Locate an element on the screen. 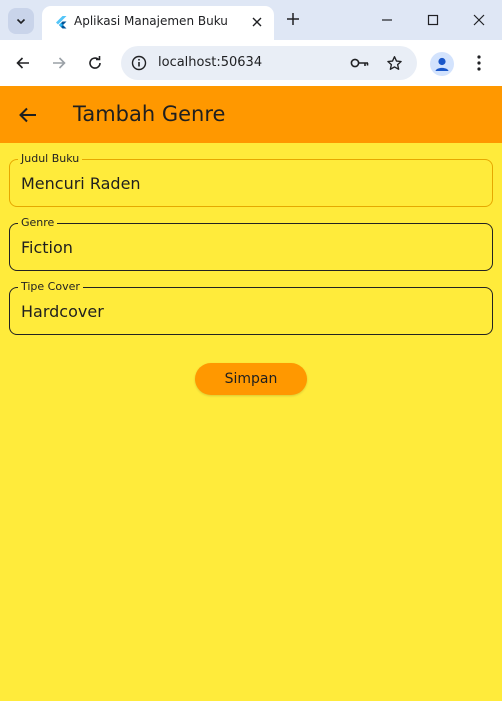  save-button: Simpan is located at coordinates (251, 379).